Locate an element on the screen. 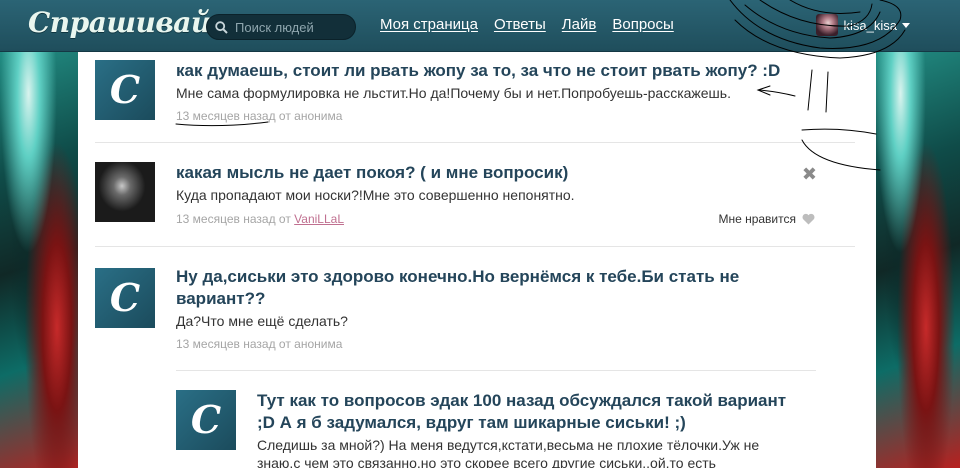 Image resolution: width=960 pixels, height=468 pixels. nav-questions: Вопросы is located at coordinates (642, 24).